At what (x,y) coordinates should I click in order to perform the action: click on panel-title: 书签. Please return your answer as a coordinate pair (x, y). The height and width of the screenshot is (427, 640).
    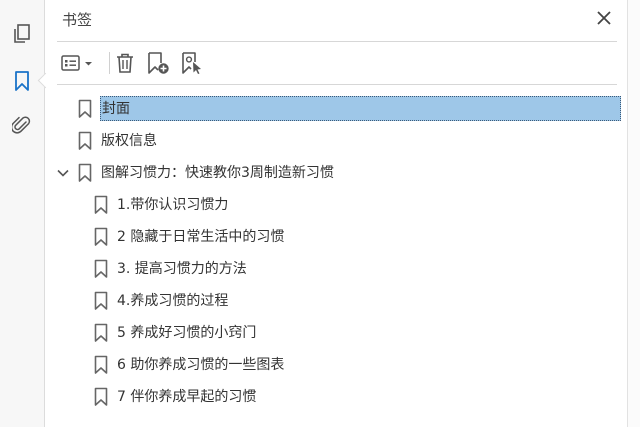
    Looking at the image, I should click on (77, 20).